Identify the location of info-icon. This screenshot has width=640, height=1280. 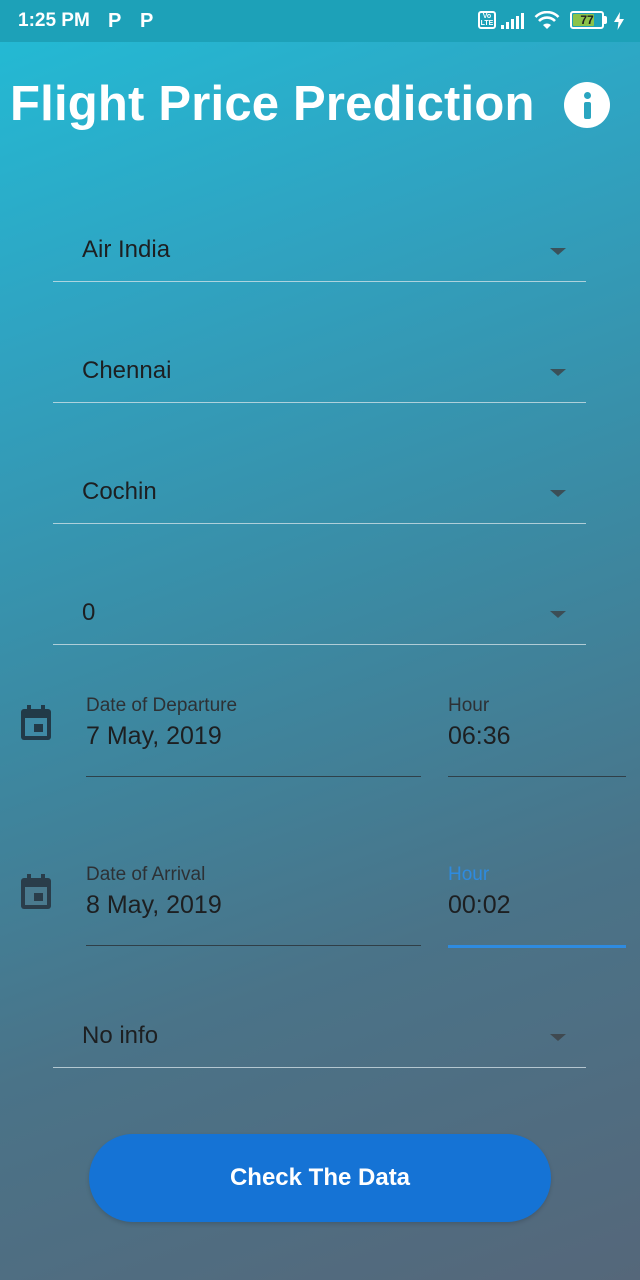
(587, 95).